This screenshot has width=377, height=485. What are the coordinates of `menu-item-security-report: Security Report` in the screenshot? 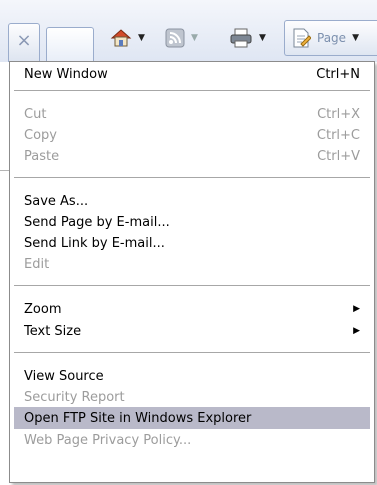 It's located at (192, 397).